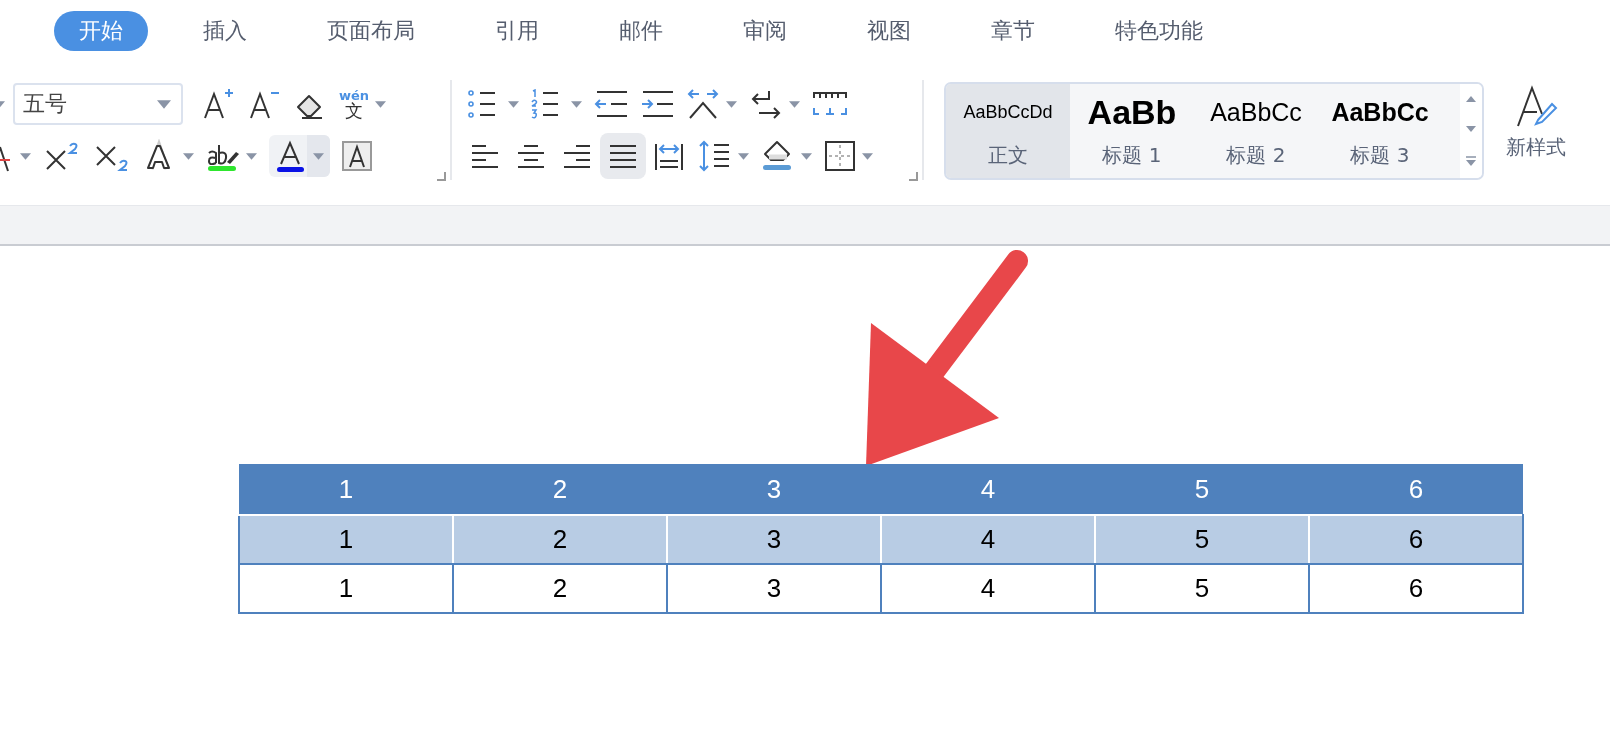 This screenshot has width=1610, height=744. Describe the element at coordinates (840, 156) in the screenshot. I see `borders-icon` at that location.